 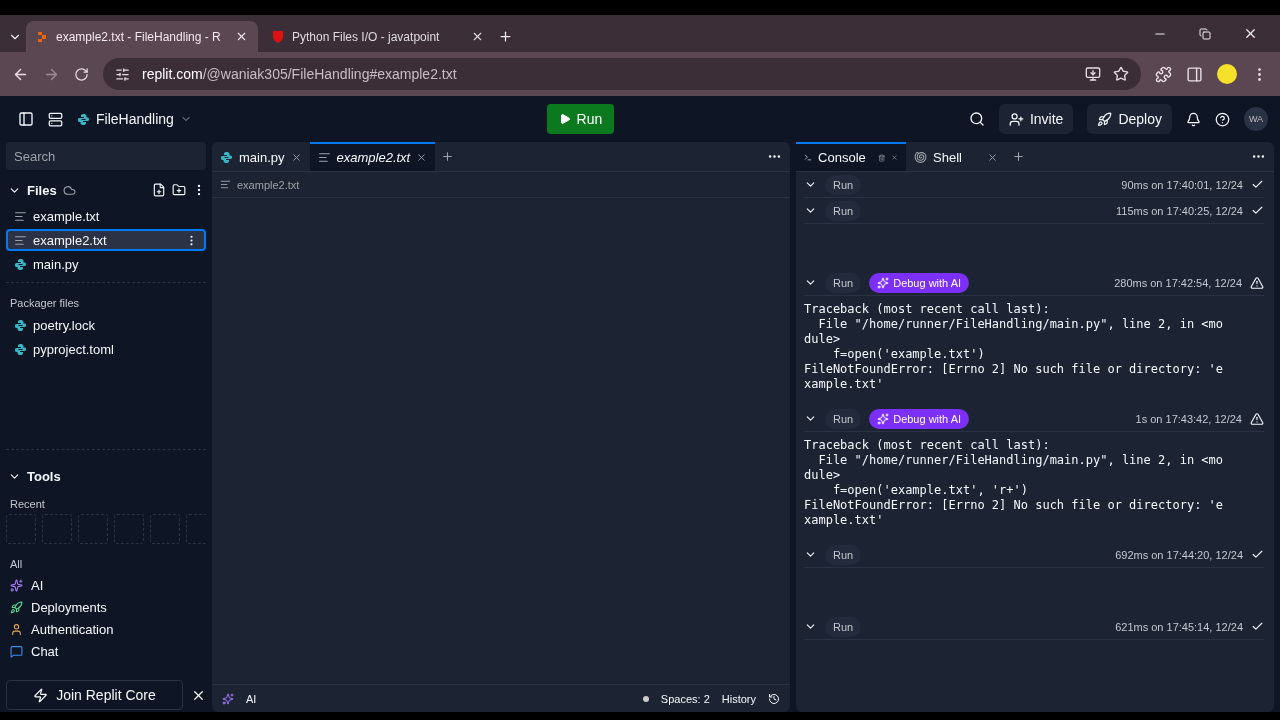 What do you see at coordinates (685, 698) in the screenshot?
I see `spaces-indicator: Spaces: 2` at bounding box center [685, 698].